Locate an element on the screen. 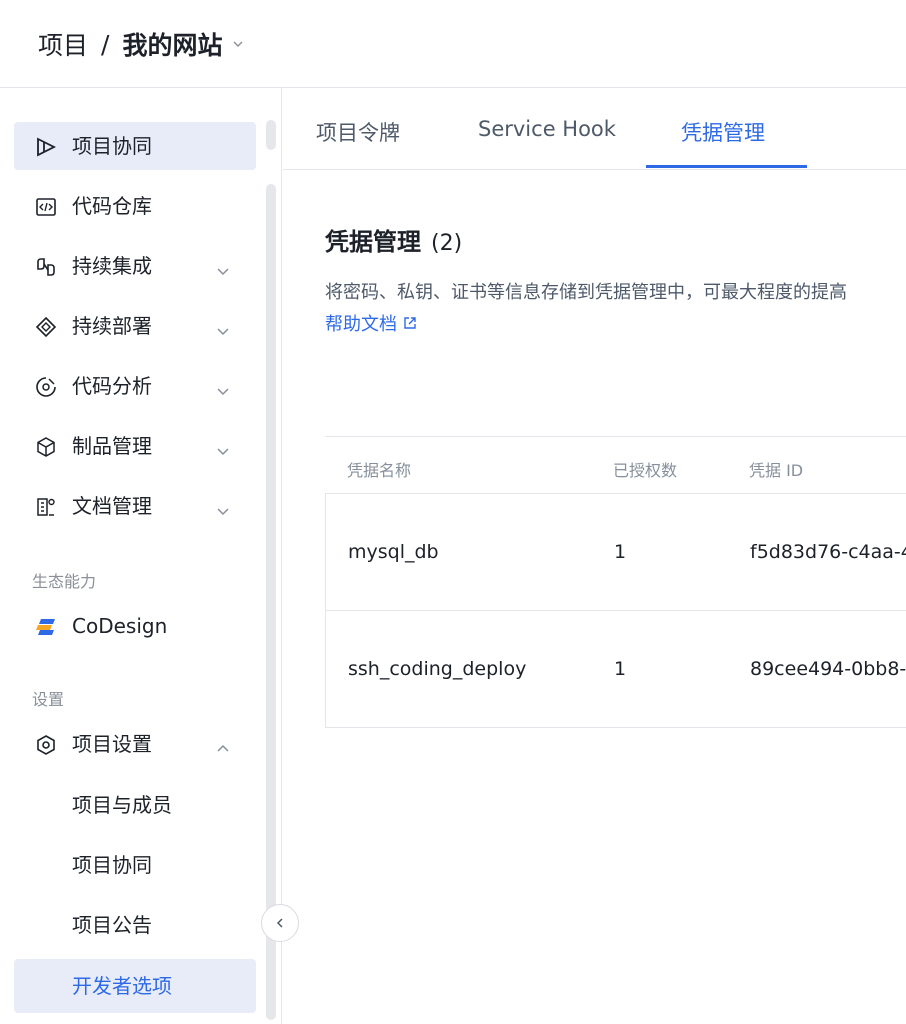  tab-project-token: 项目令牌 is located at coordinates (358, 132).